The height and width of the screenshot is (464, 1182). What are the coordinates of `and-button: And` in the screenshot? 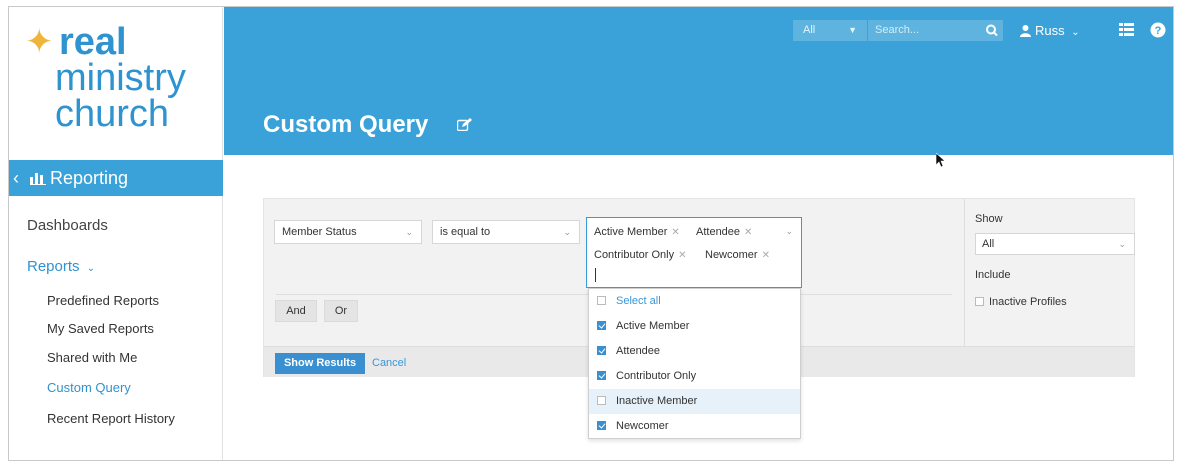 It's located at (296, 311).